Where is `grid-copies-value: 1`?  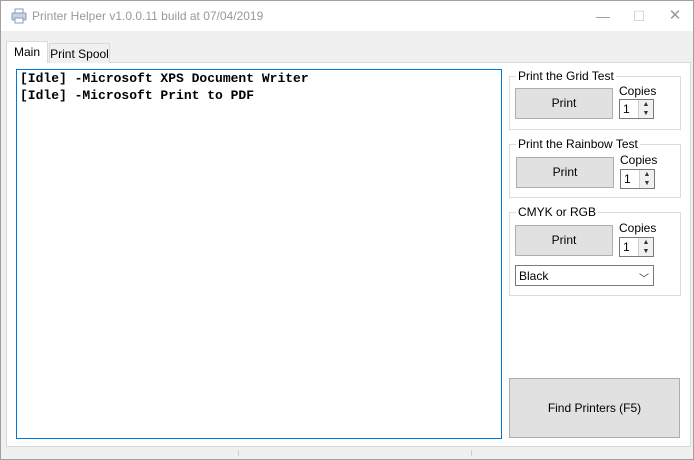
grid-copies-value: 1 is located at coordinates (626, 109).